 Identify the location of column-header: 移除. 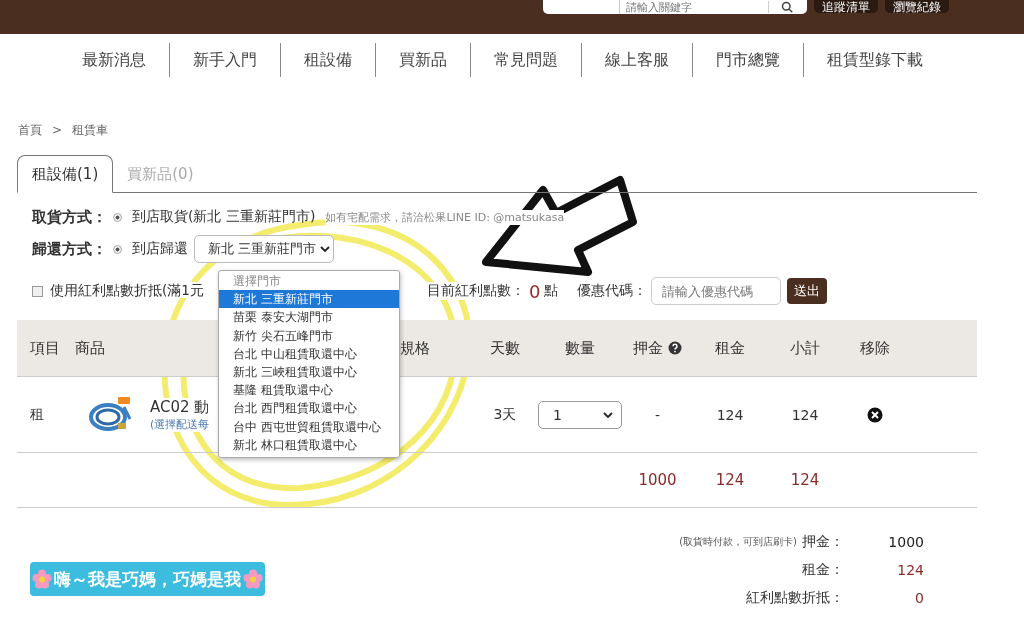
(875, 348).